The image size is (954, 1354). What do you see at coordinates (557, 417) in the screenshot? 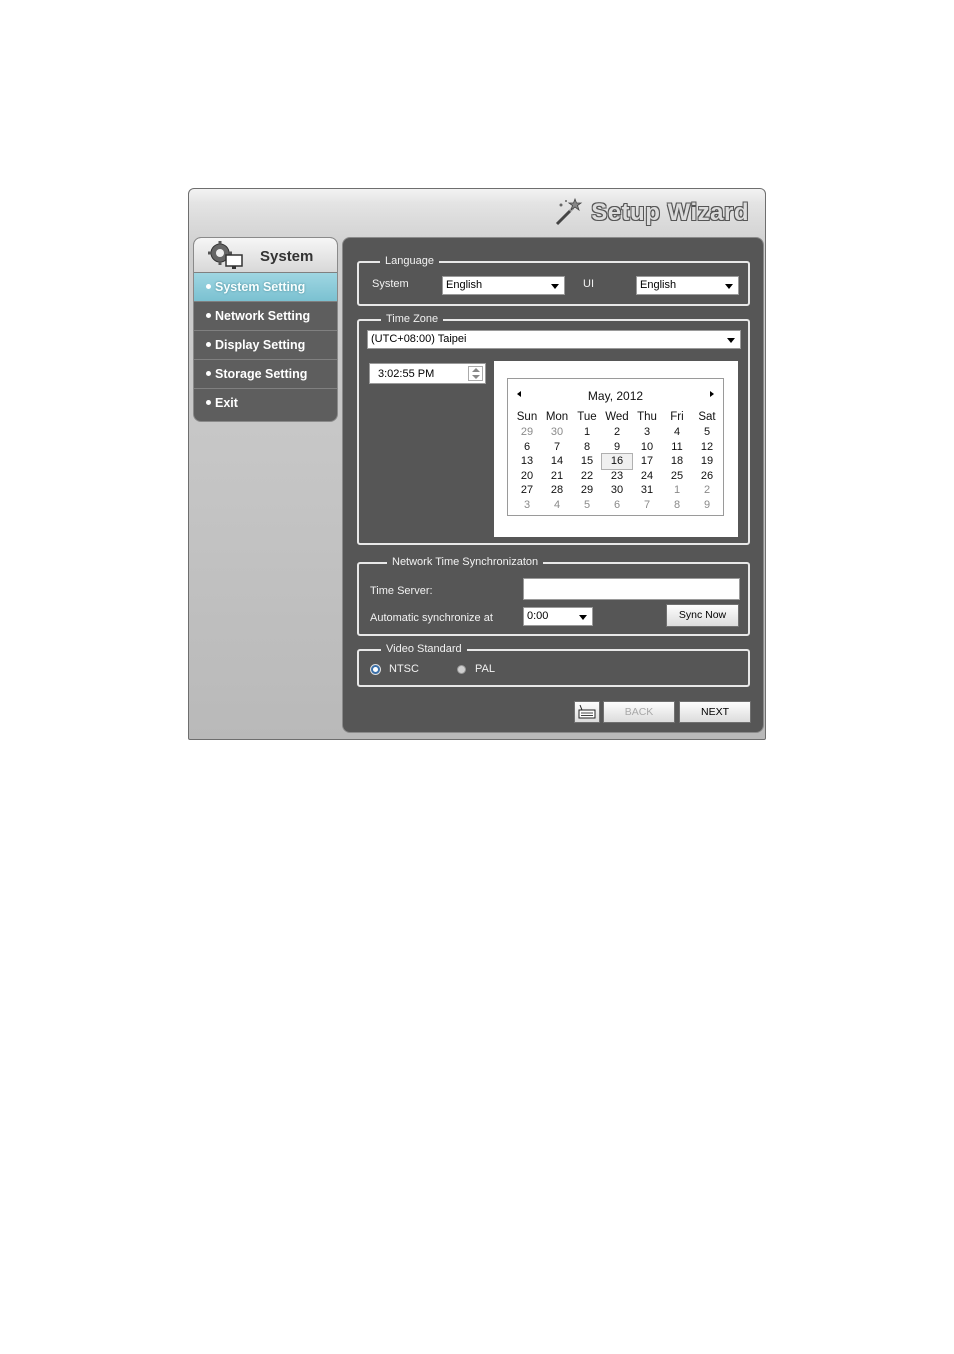
I see `weekday-header: Mon` at bounding box center [557, 417].